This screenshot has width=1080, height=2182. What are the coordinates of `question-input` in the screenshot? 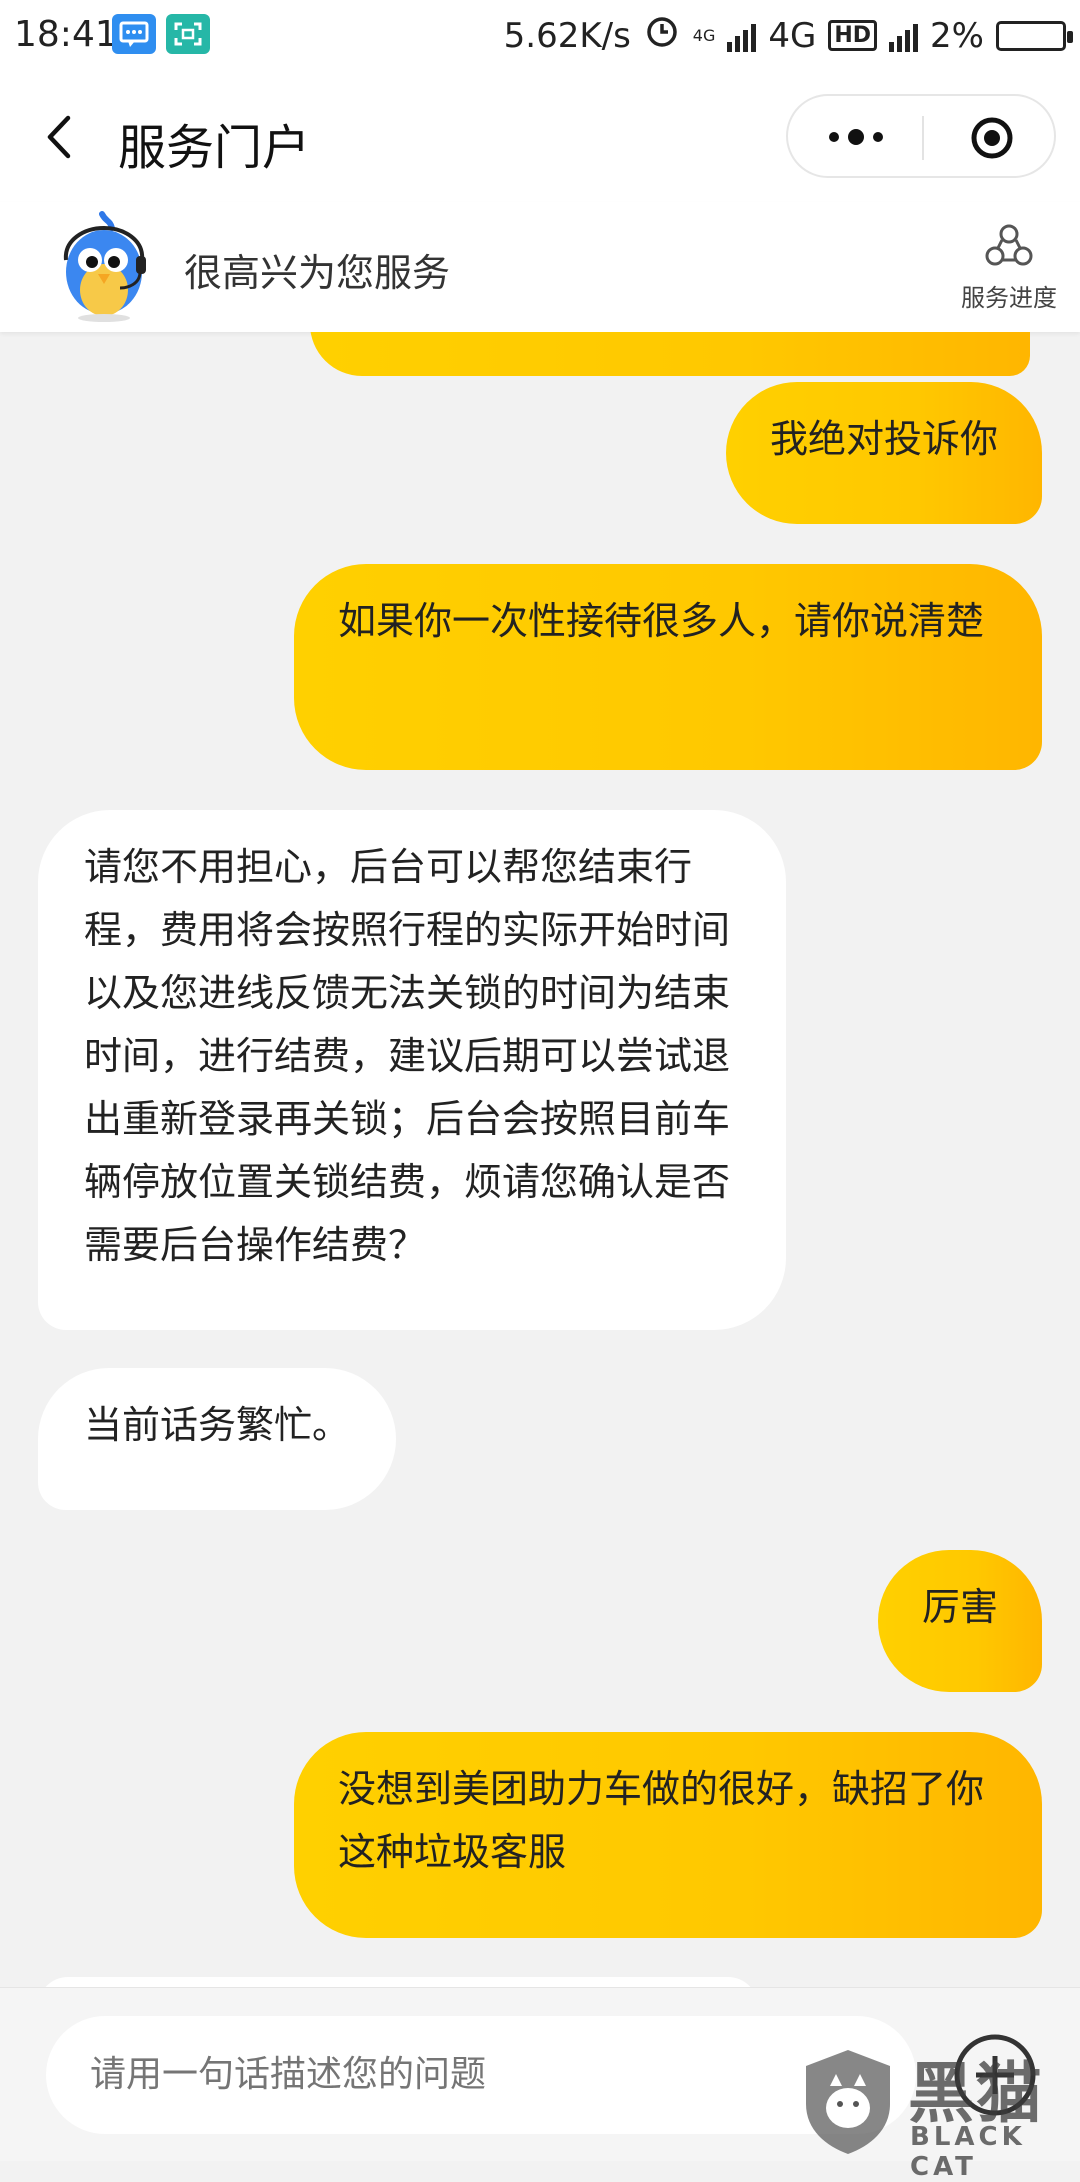 It's located at (481, 2075).